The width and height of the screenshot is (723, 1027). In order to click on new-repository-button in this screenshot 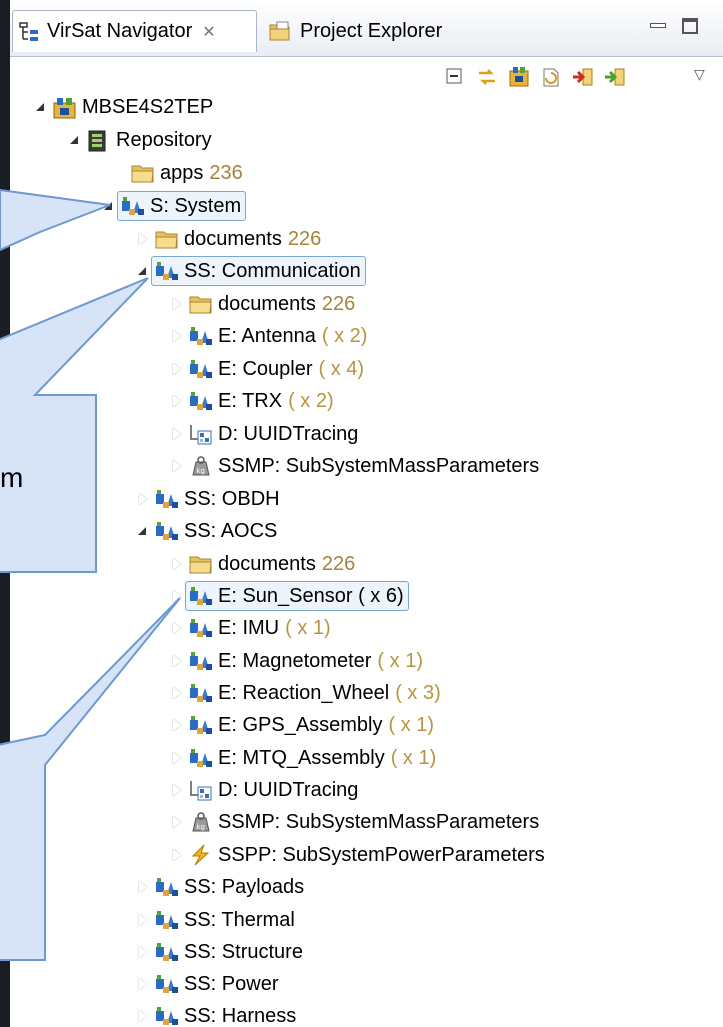, I will do `click(519, 77)`.